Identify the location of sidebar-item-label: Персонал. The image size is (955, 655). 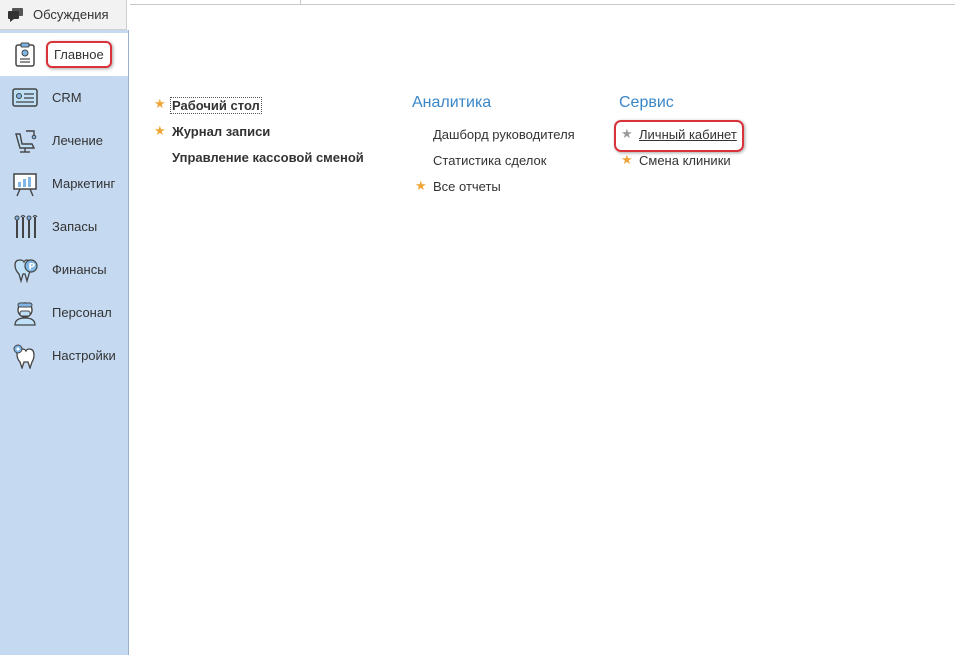
(82, 312).